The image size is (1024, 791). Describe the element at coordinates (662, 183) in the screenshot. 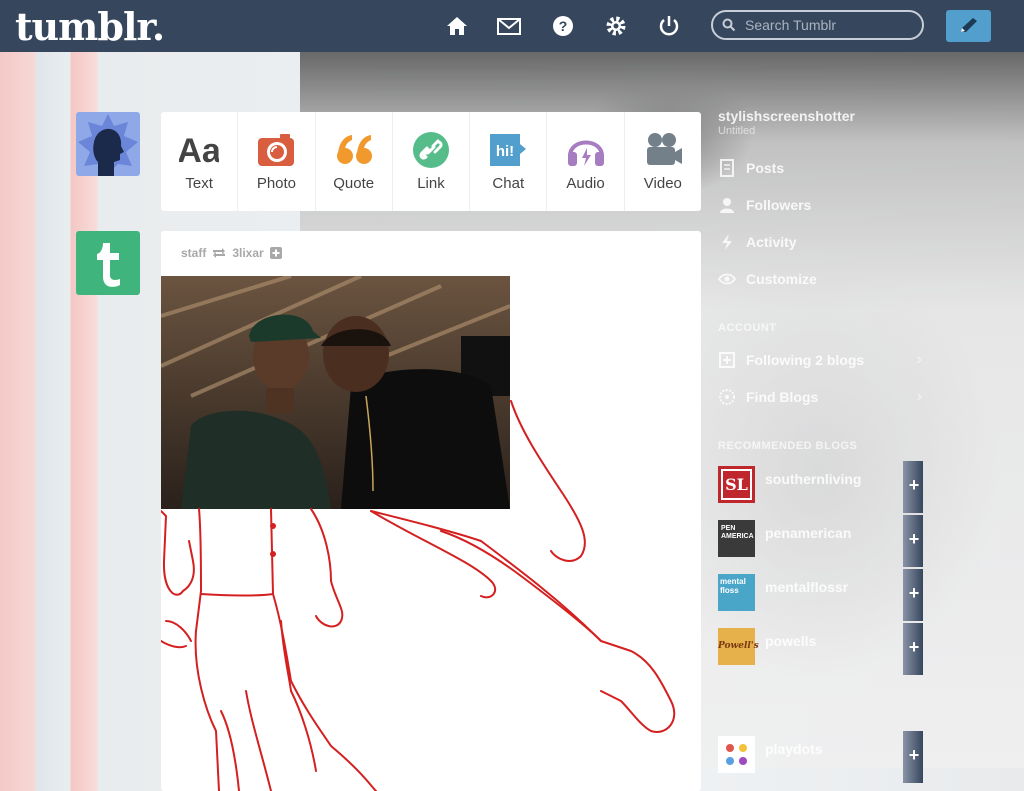

I see `post-type-label: Video` at that location.